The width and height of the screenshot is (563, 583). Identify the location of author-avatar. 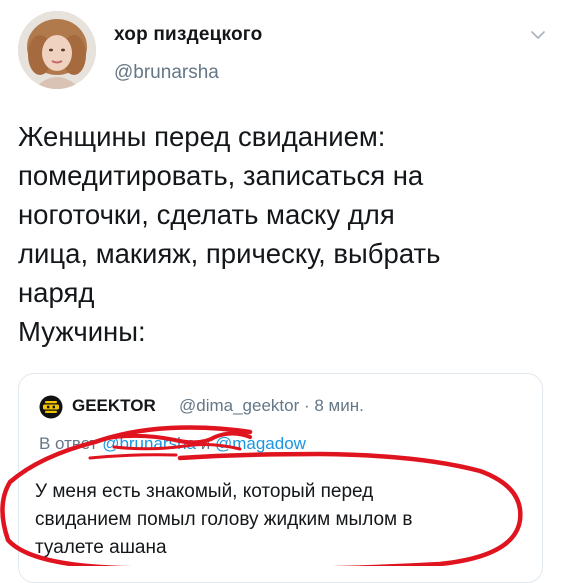
(57, 50).